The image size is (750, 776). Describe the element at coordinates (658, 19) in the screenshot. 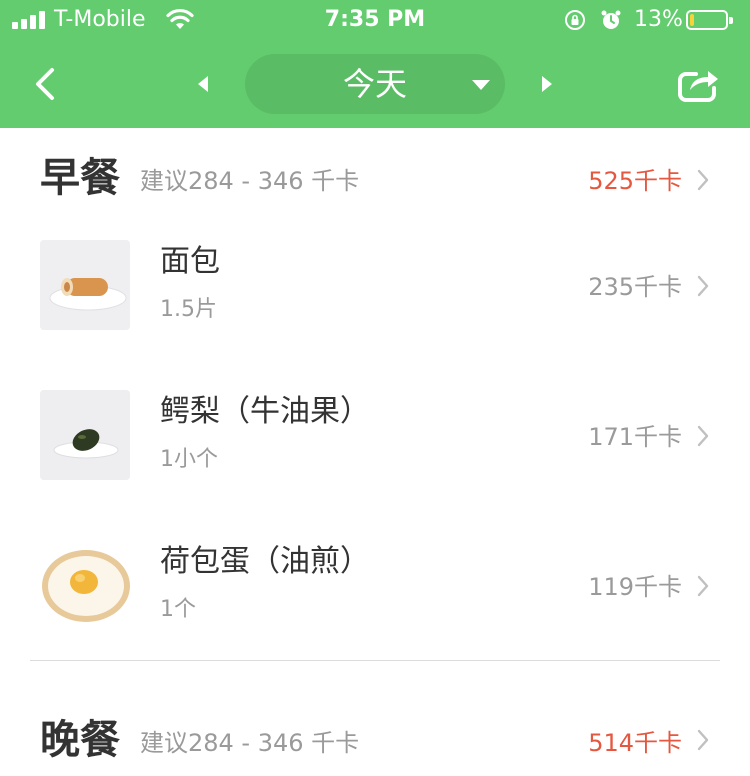

I see `battery-percent: 13%` at that location.